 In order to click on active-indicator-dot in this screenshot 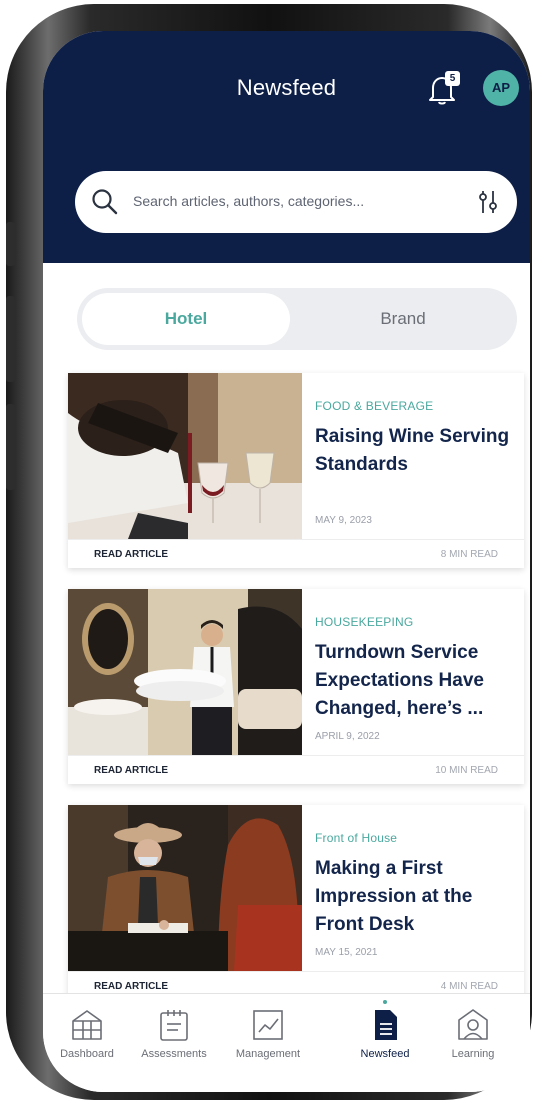, I will do `click(385, 1002)`.